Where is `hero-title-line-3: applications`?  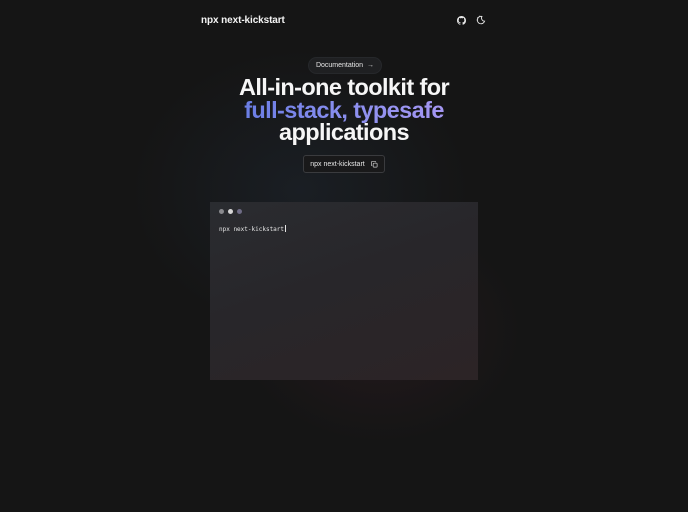 hero-title-line-3: applications is located at coordinates (344, 132).